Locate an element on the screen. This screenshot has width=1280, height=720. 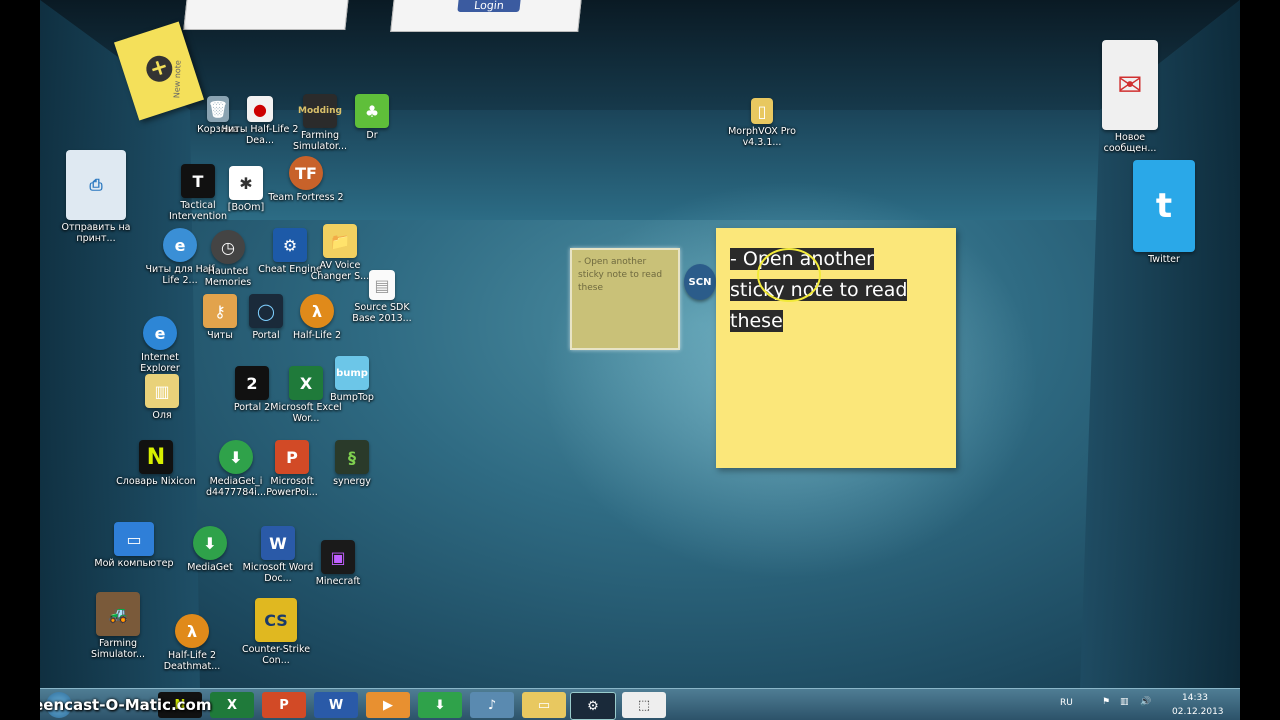
cheats-icon: ● is located at coordinates (260, 109).